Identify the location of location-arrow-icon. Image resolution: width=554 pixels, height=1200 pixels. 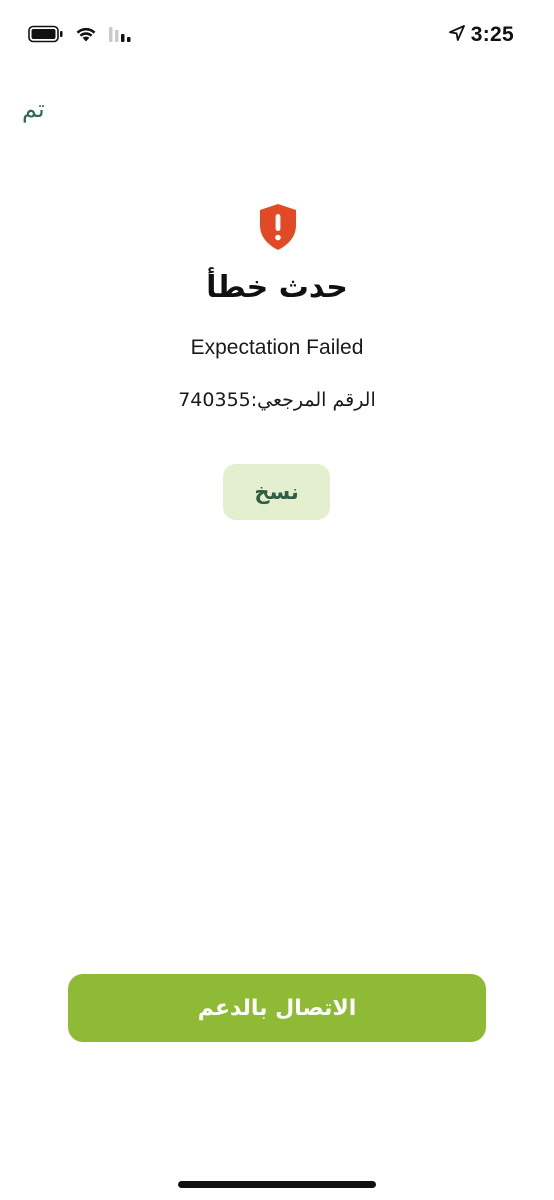
(456, 35).